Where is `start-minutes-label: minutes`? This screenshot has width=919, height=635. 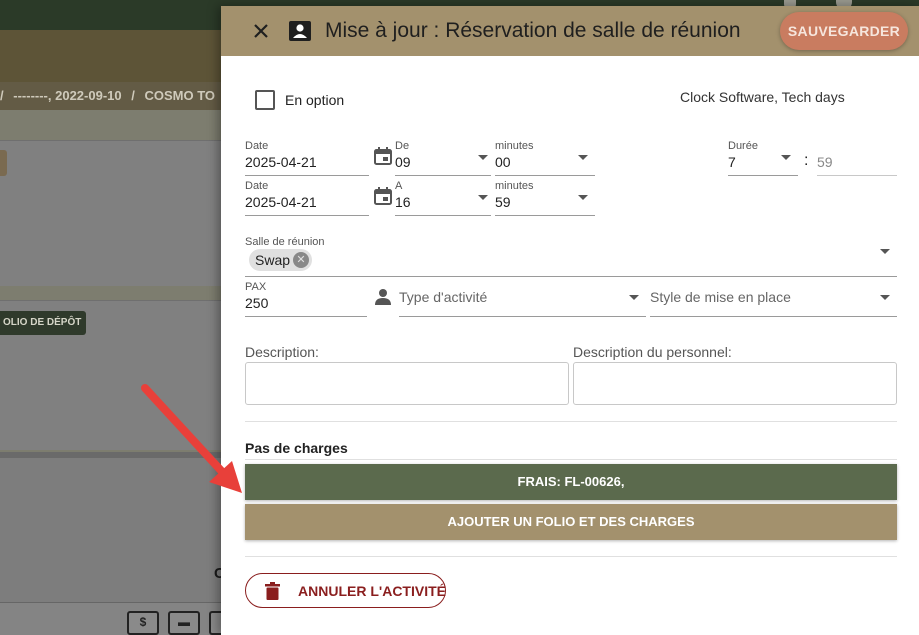
start-minutes-label: minutes is located at coordinates (514, 146).